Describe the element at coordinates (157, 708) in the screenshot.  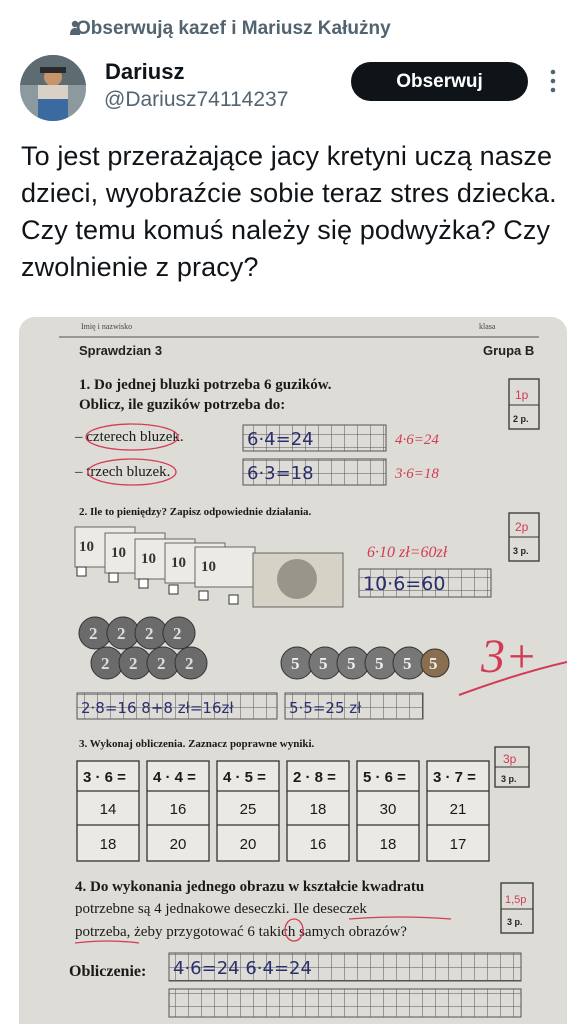
I see `task2-answer2: 2·8=16 8+8 zł=16zł` at that location.